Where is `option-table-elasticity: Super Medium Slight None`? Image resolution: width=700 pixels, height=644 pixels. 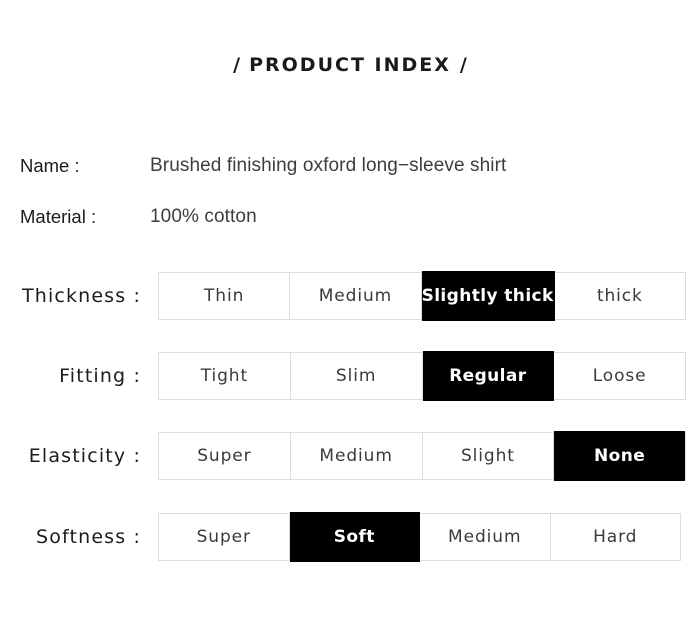
option-table-elasticity: Super Medium Slight None is located at coordinates (422, 456).